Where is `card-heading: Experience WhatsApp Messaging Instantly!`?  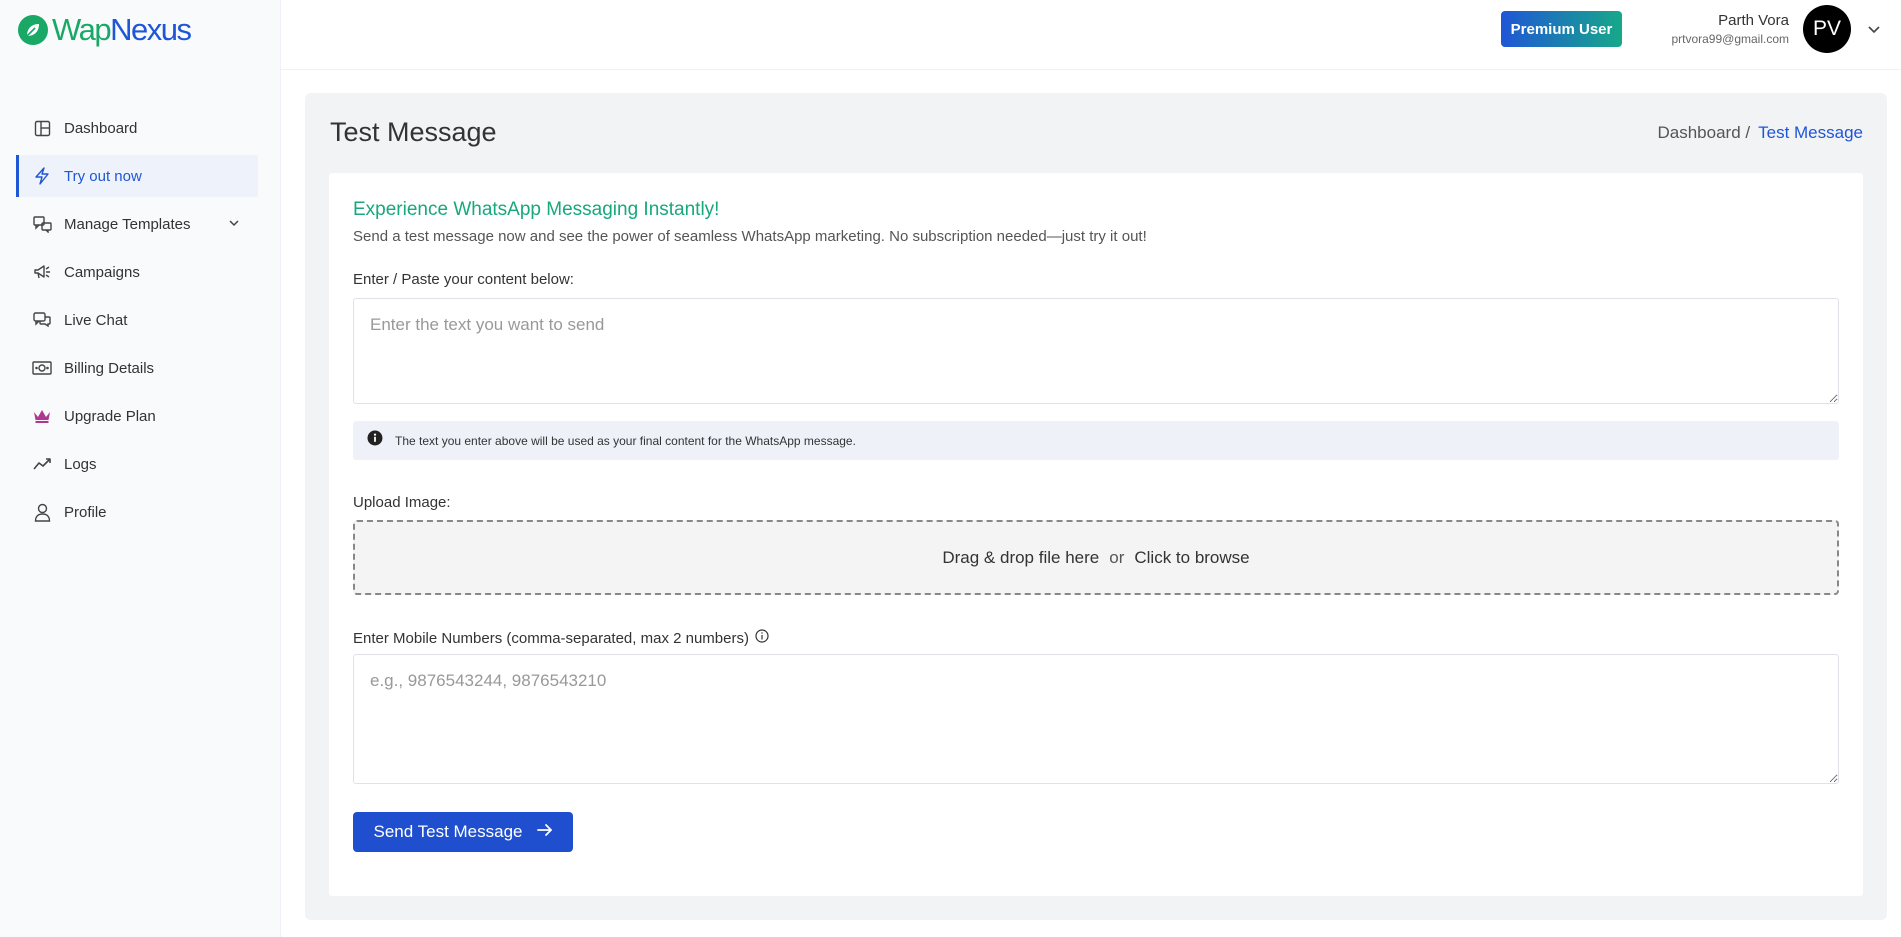
card-heading: Experience WhatsApp Messaging Instantly! is located at coordinates (536, 209).